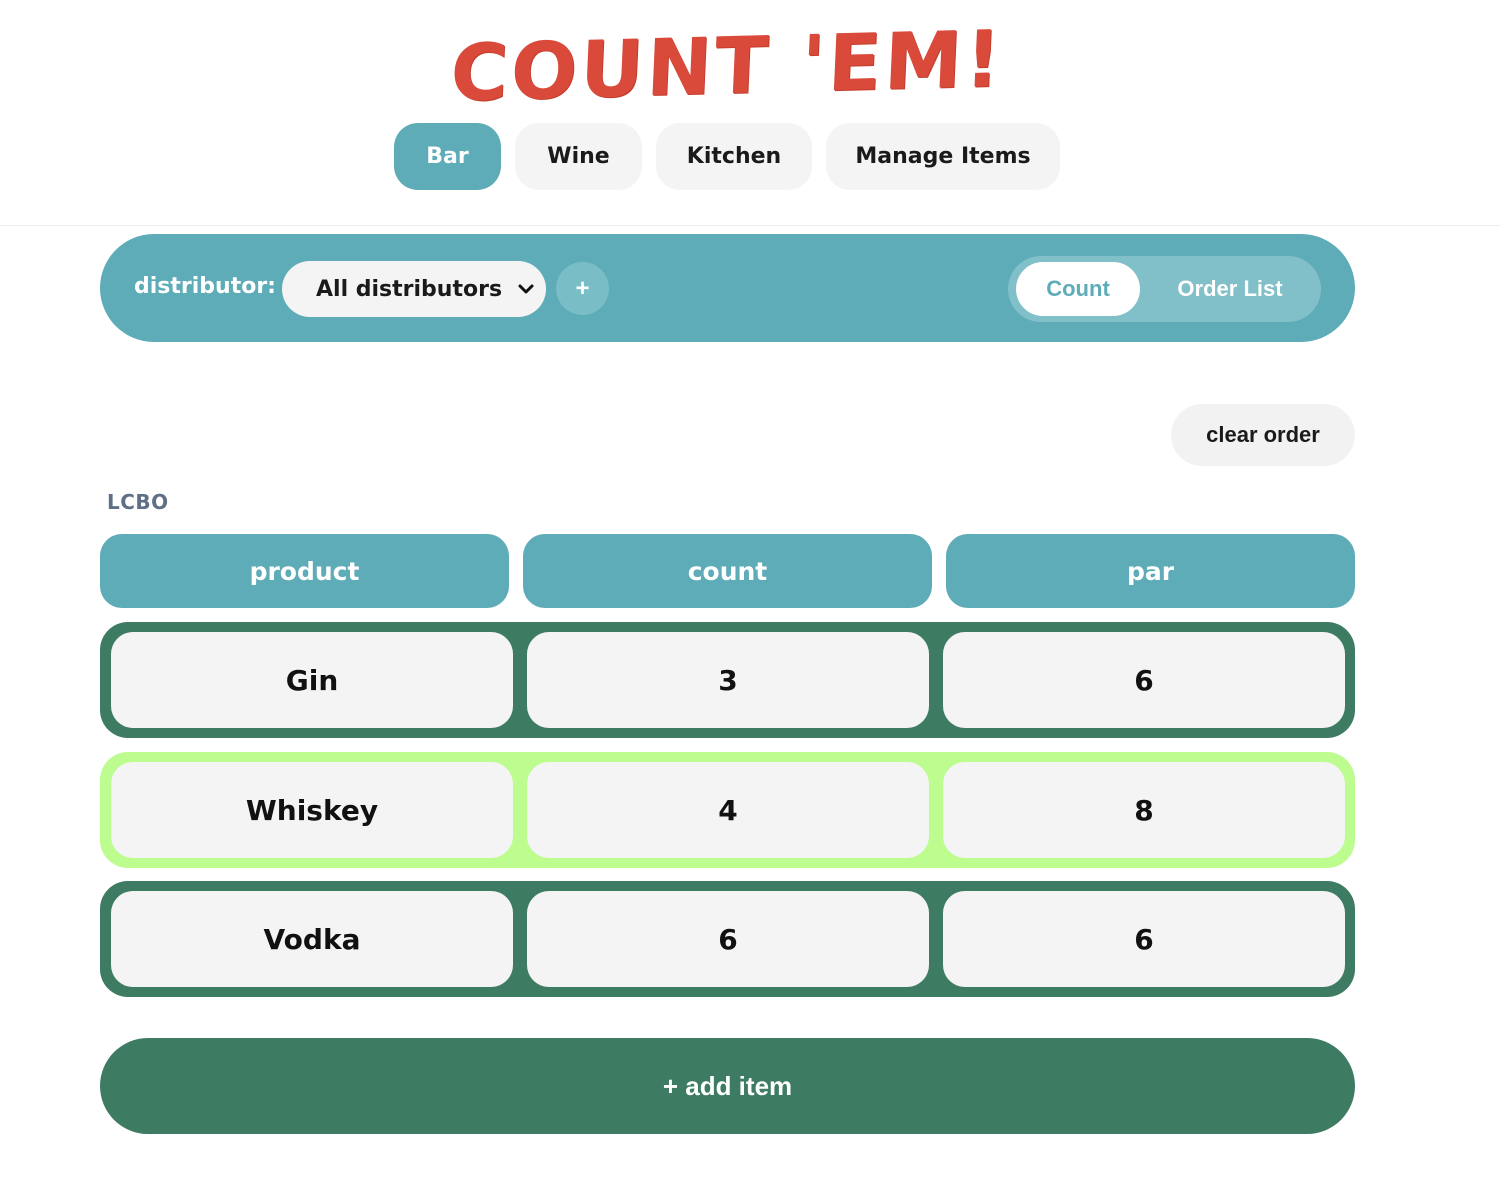  I want to click on tab-manage-items: Manage Items, so click(943, 156).